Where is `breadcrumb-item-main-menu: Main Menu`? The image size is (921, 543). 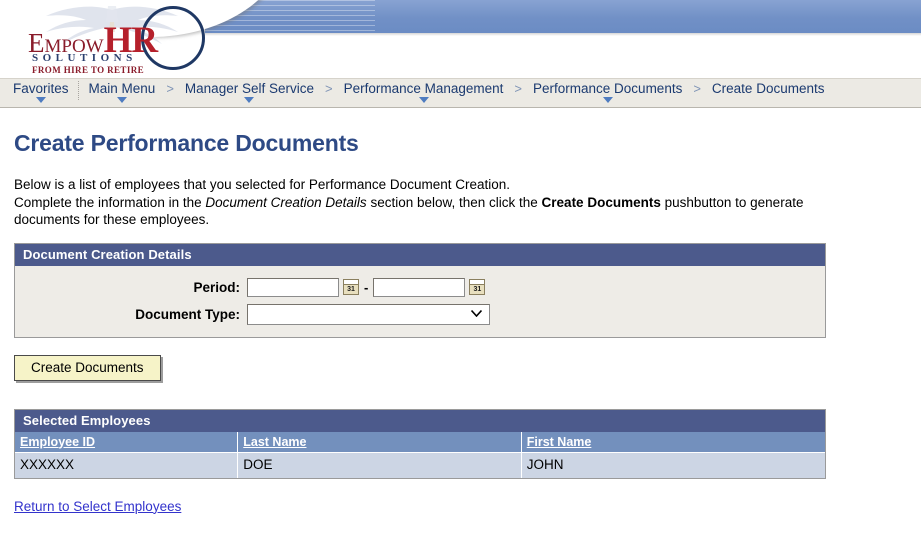
breadcrumb-item-main-menu: Main Menu is located at coordinates (122, 94).